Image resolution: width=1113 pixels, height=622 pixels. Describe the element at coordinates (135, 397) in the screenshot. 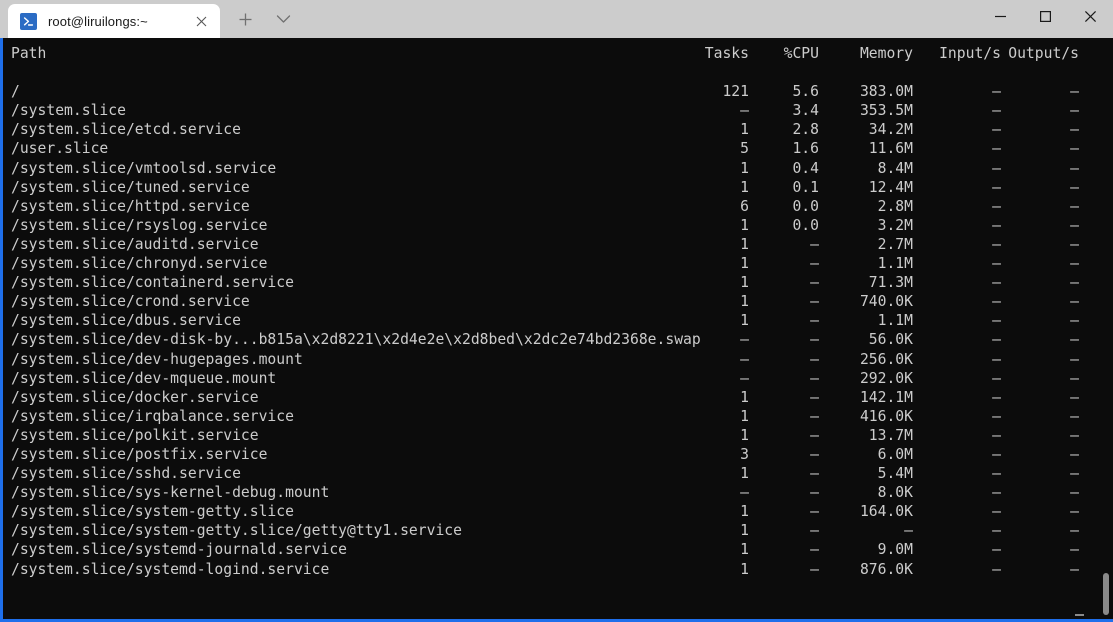

I see `cell-path: /system.slice/docker.service` at that location.